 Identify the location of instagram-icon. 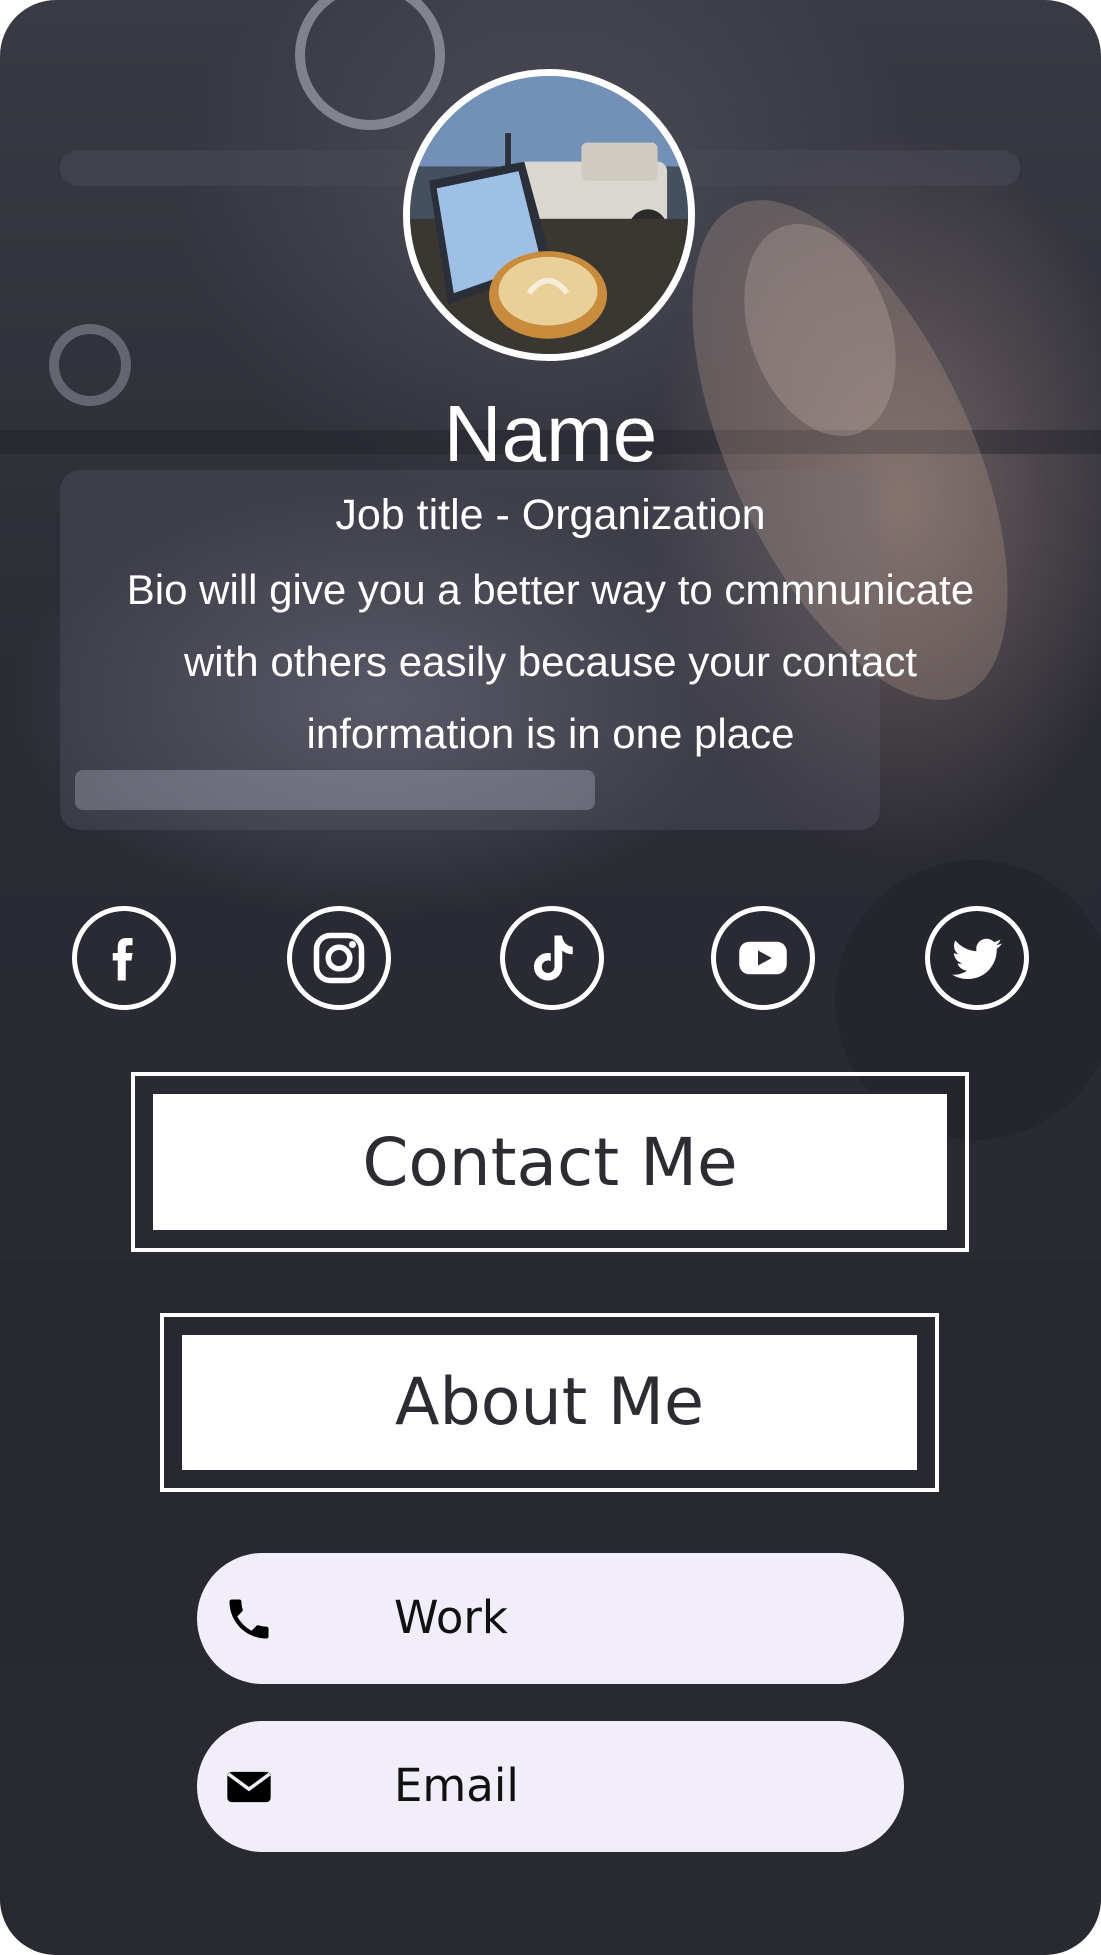
(339, 958).